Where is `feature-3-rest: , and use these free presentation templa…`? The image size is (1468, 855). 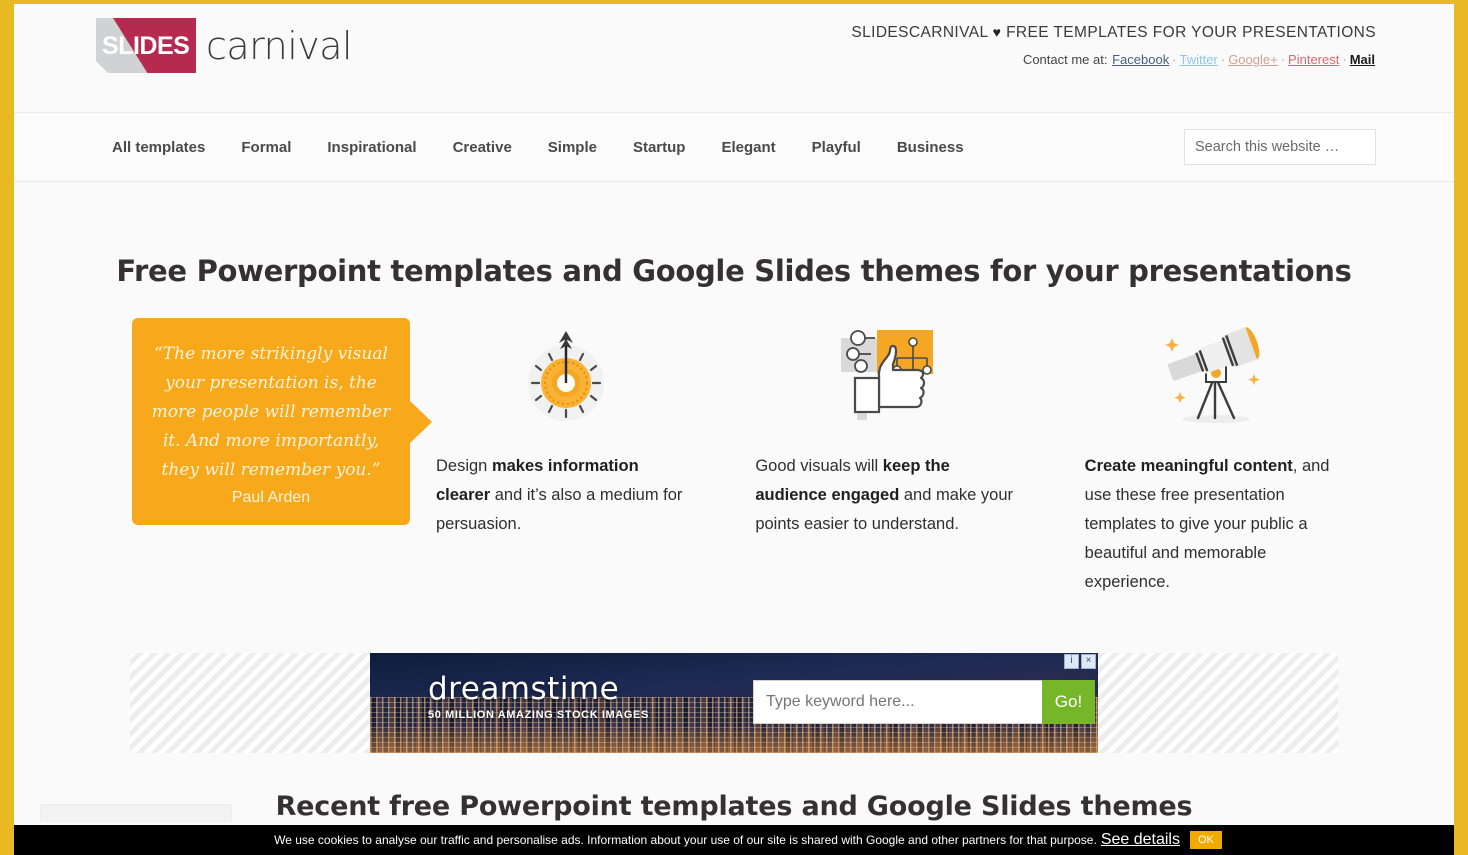 feature-3-rest: , and use these free presentation templa… is located at coordinates (1207, 524).